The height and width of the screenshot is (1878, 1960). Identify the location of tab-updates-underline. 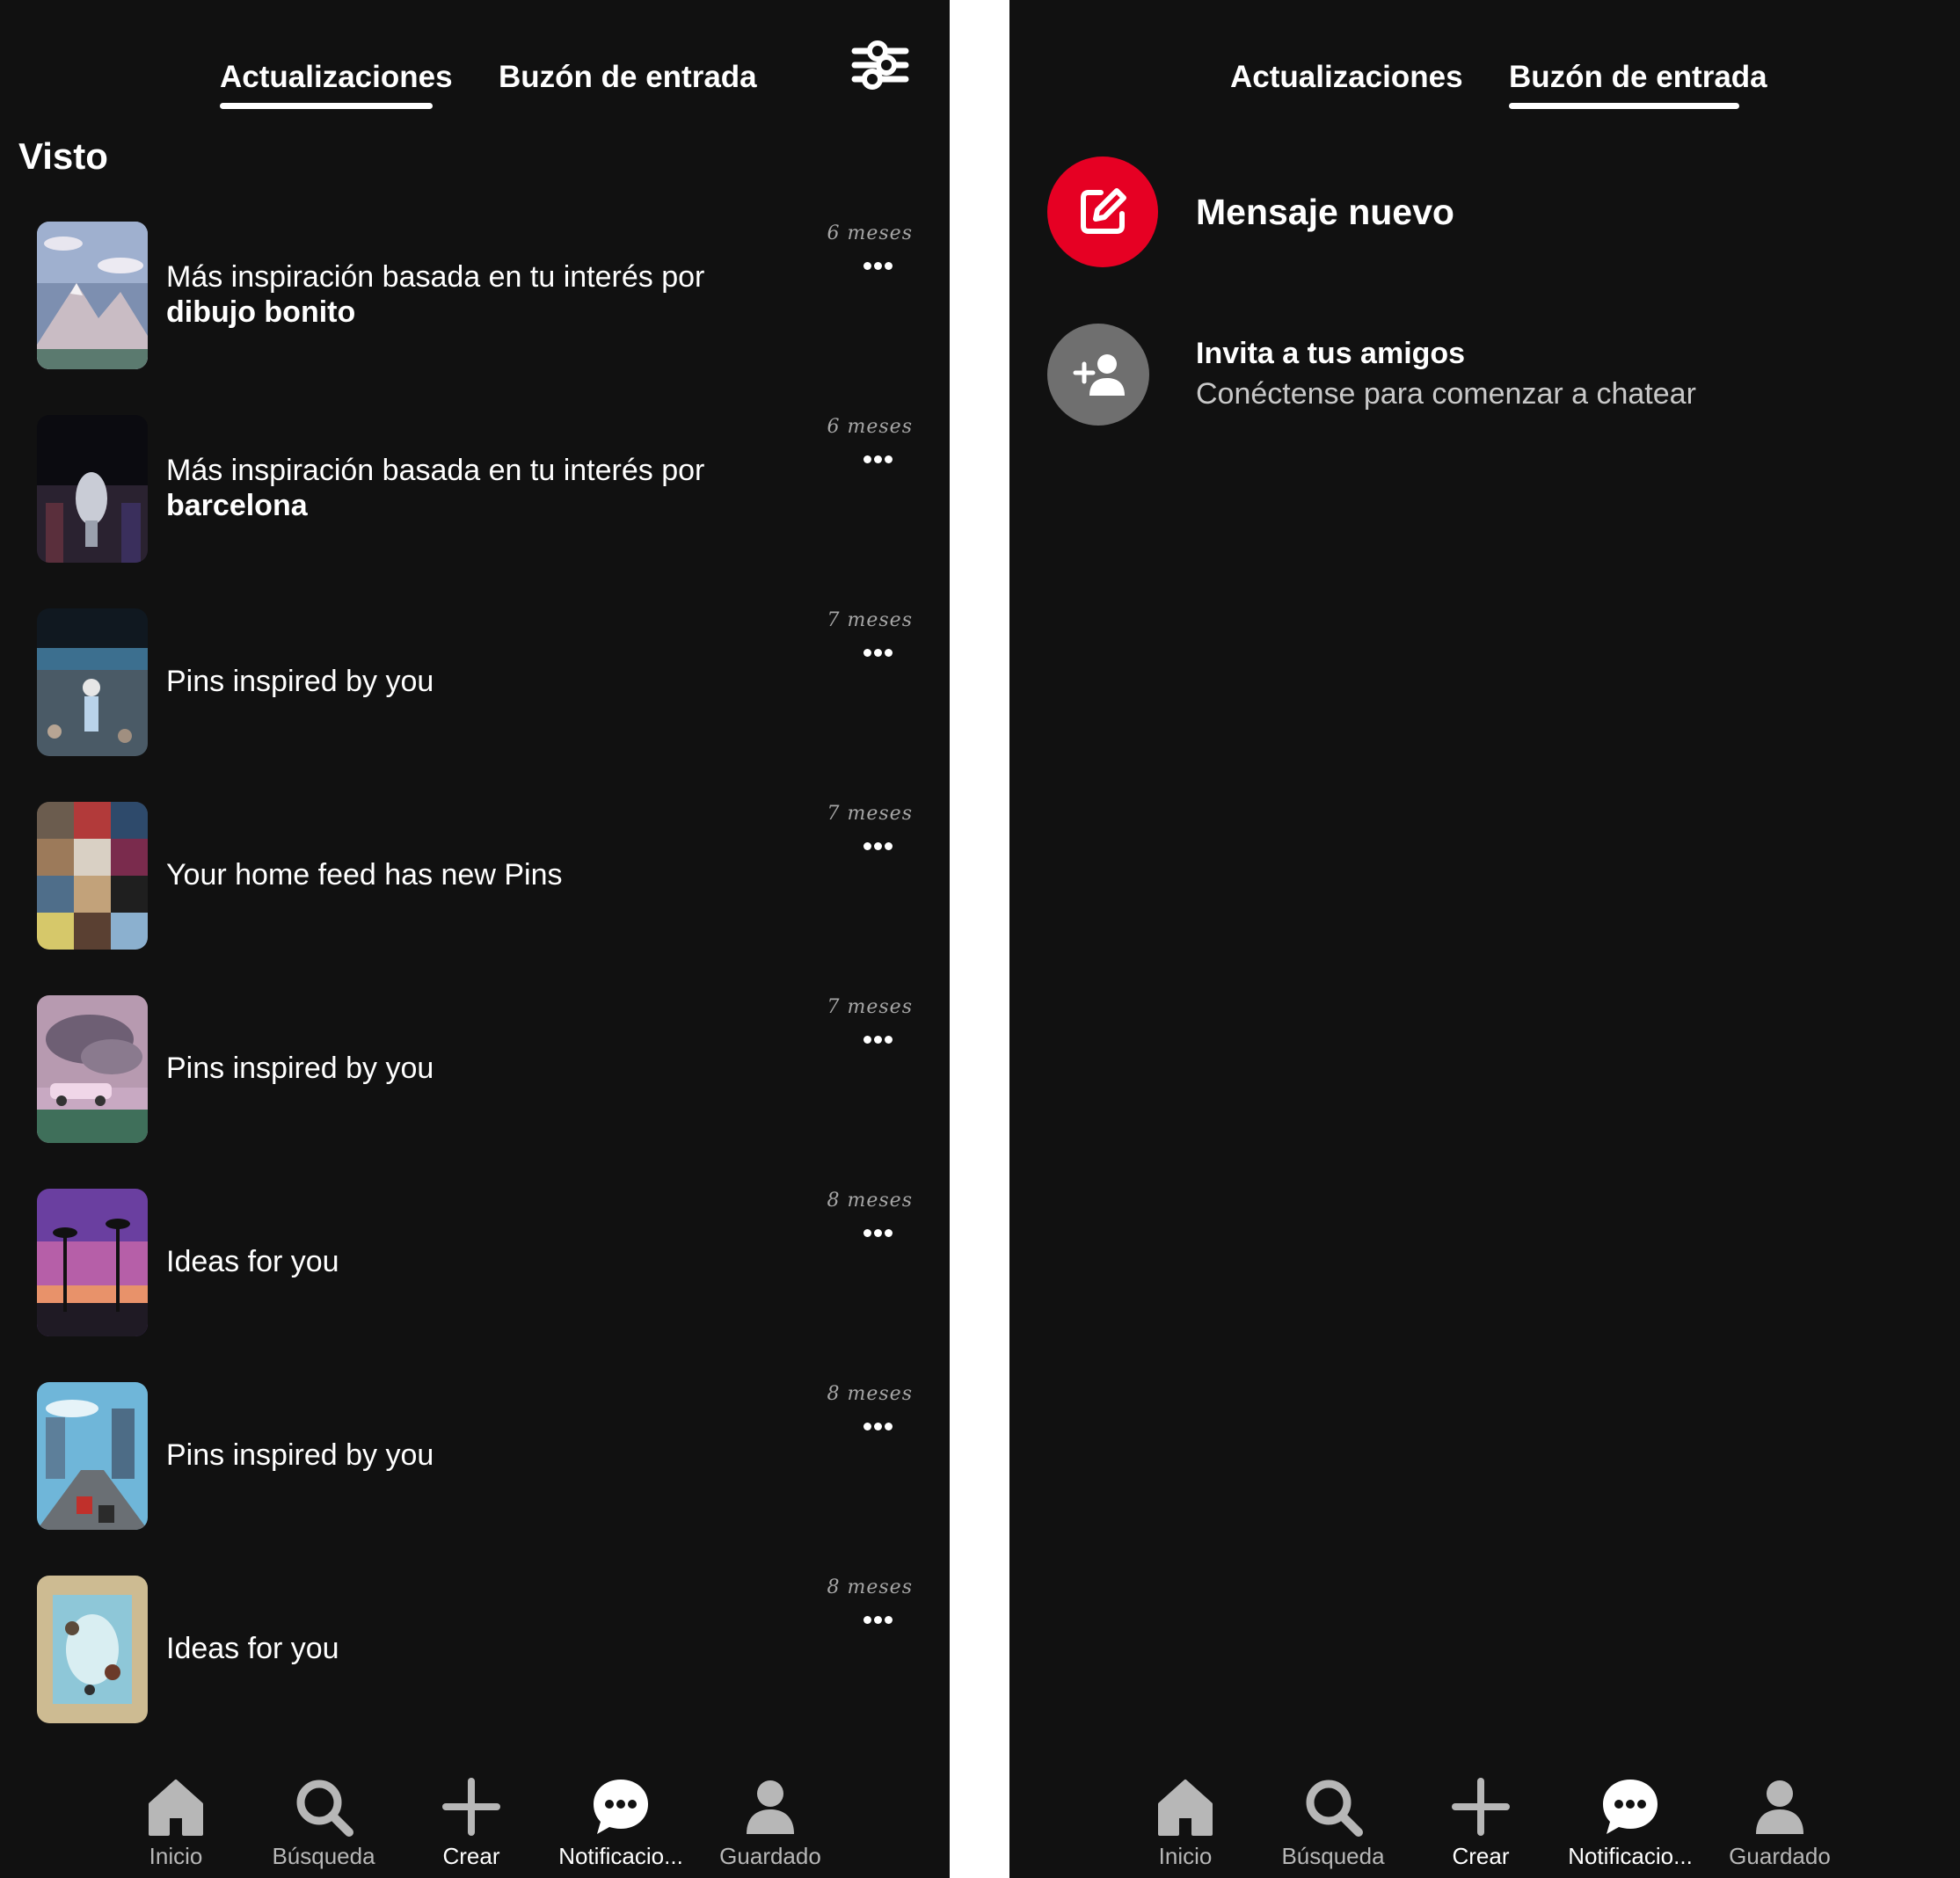
(326, 106).